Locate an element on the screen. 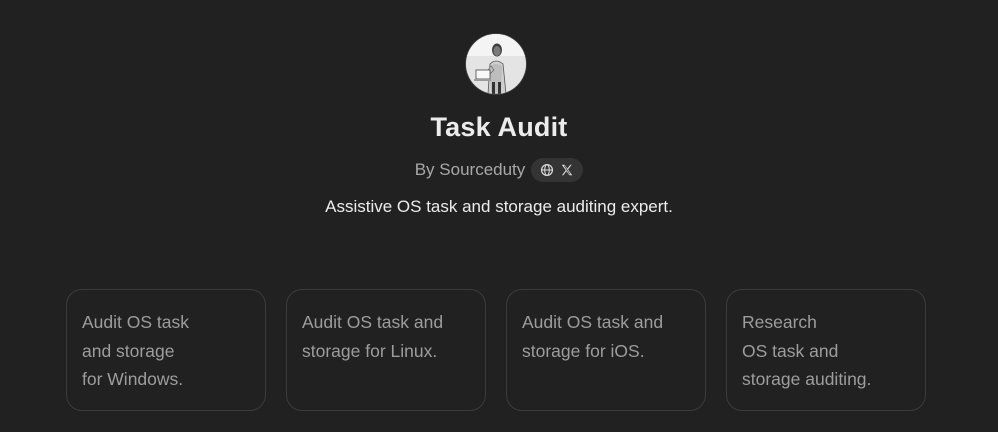 The width and height of the screenshot is (998, 432). starter-card-windows: Audit OS task and storage for Windows. is located at coordinates (166, 350).